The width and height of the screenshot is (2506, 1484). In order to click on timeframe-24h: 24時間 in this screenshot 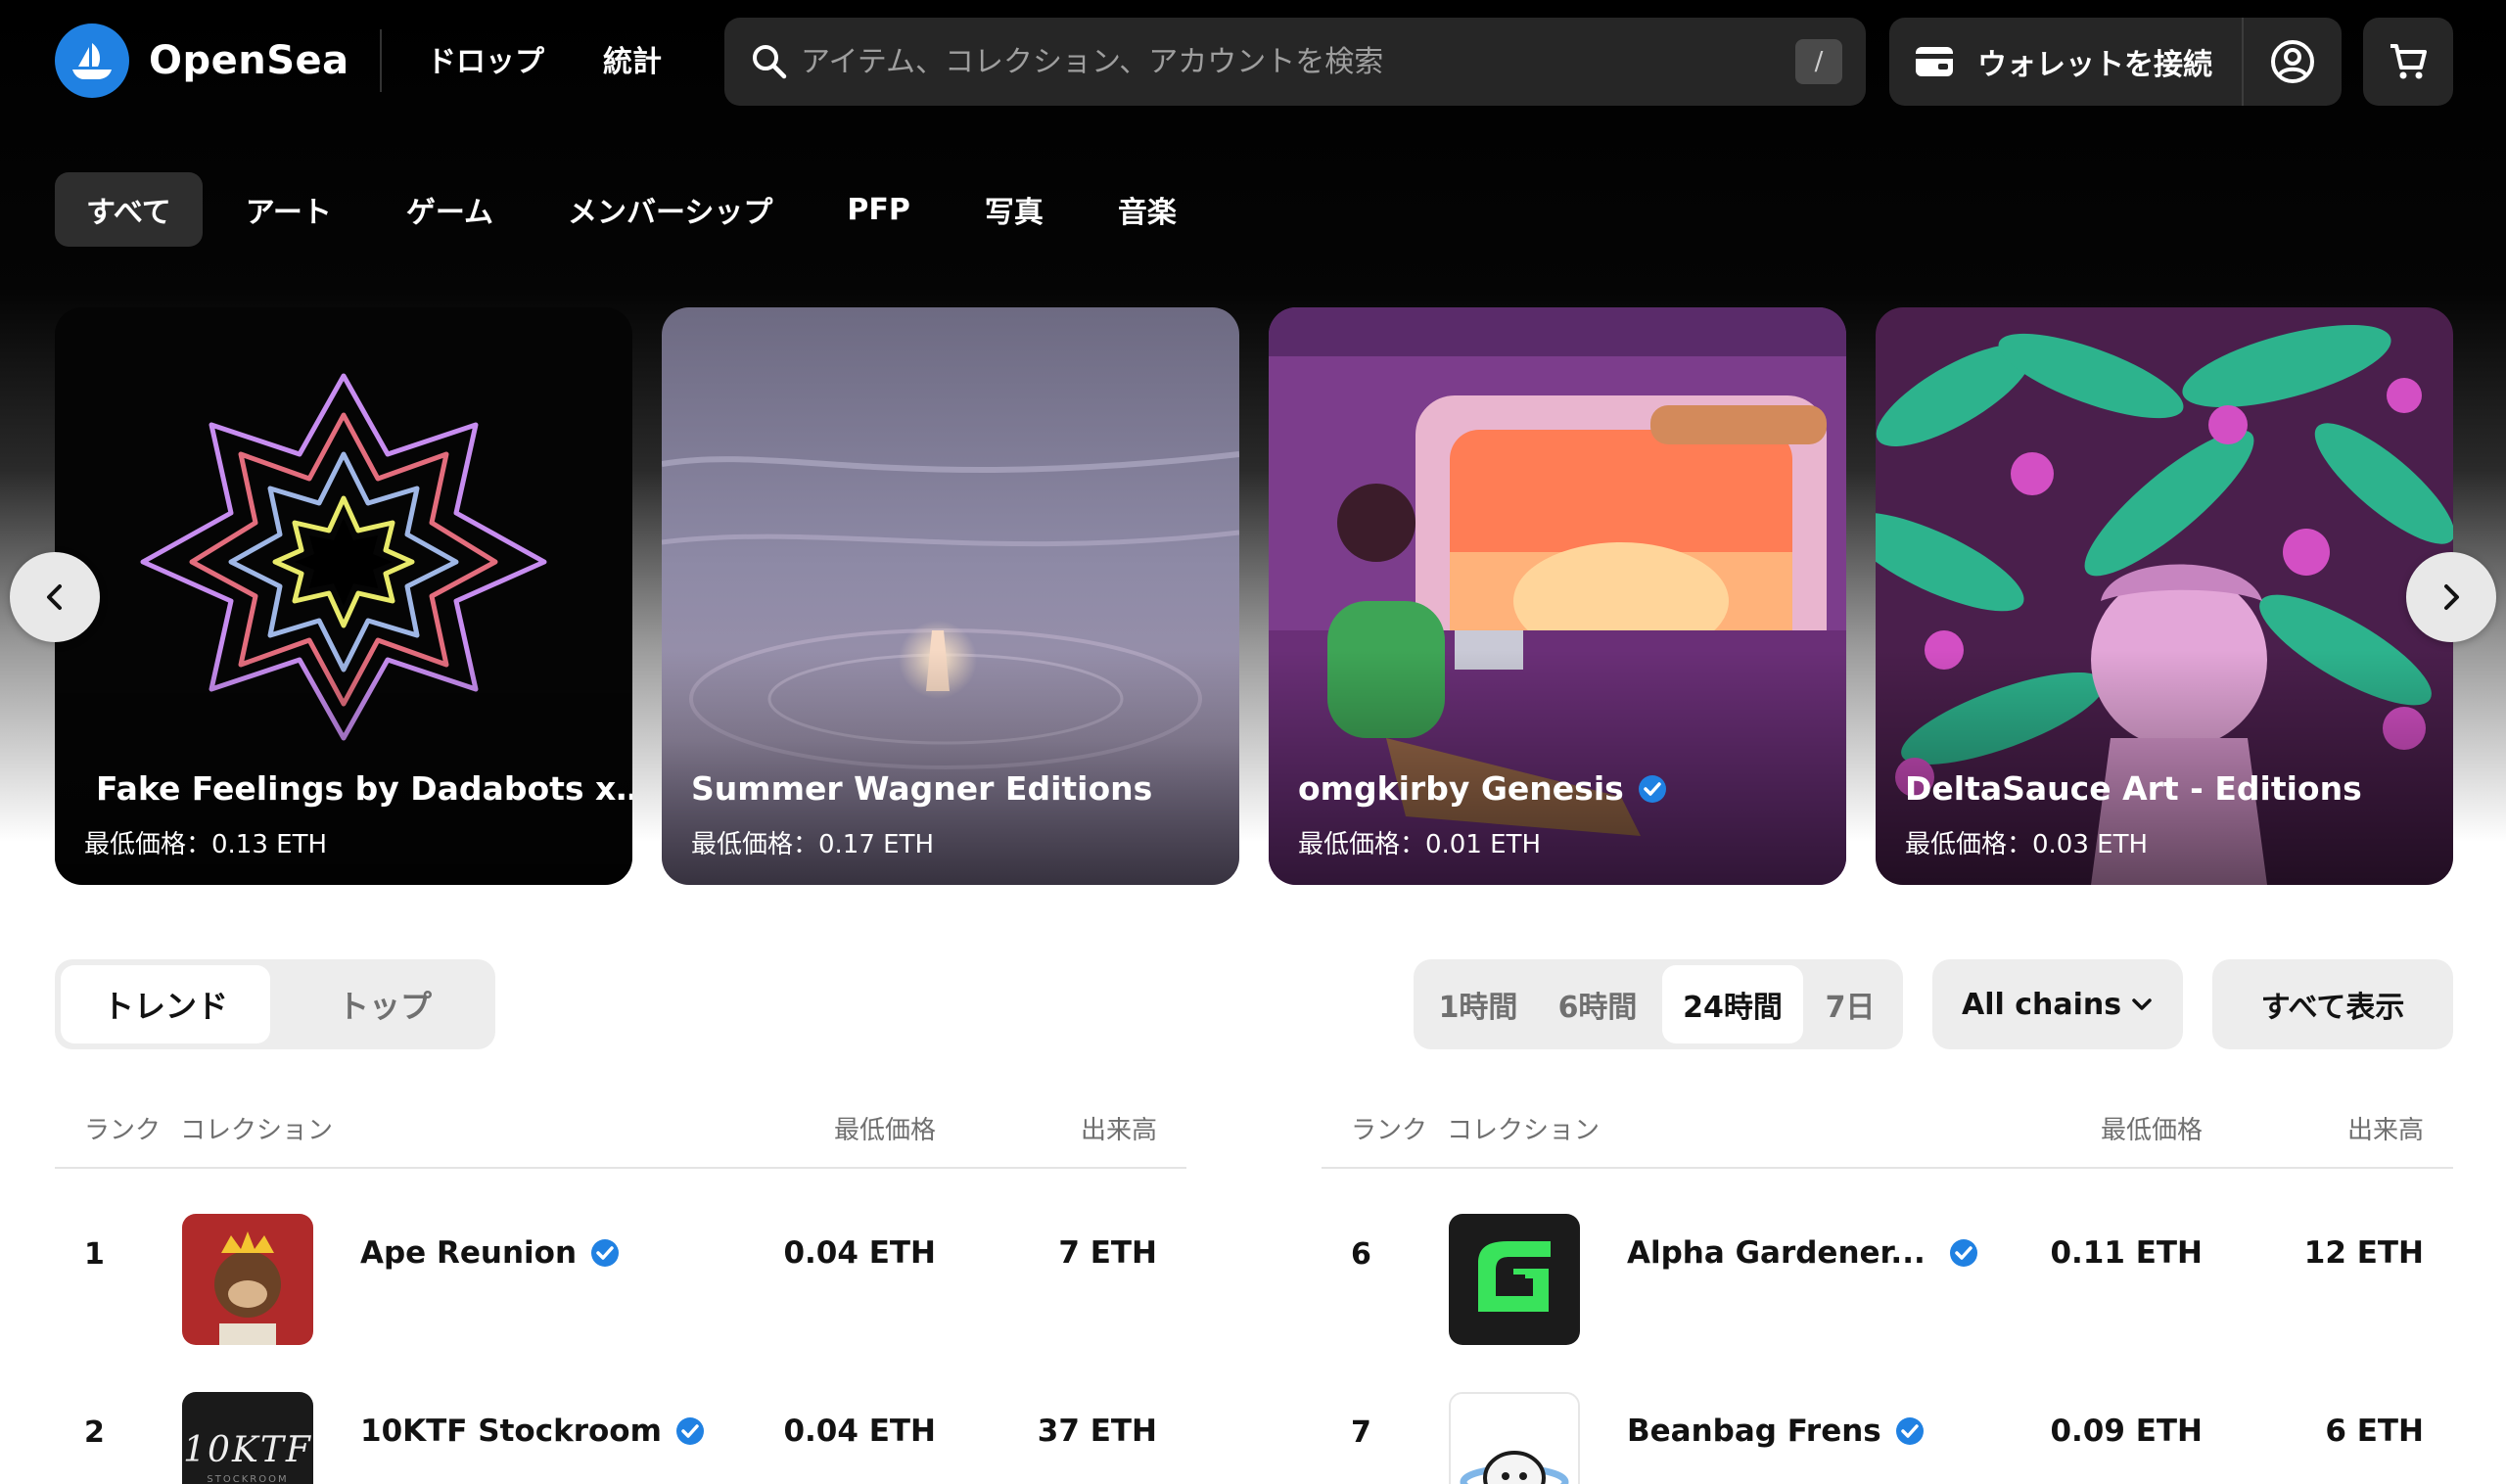, I will do `click(1732, 1004)`.